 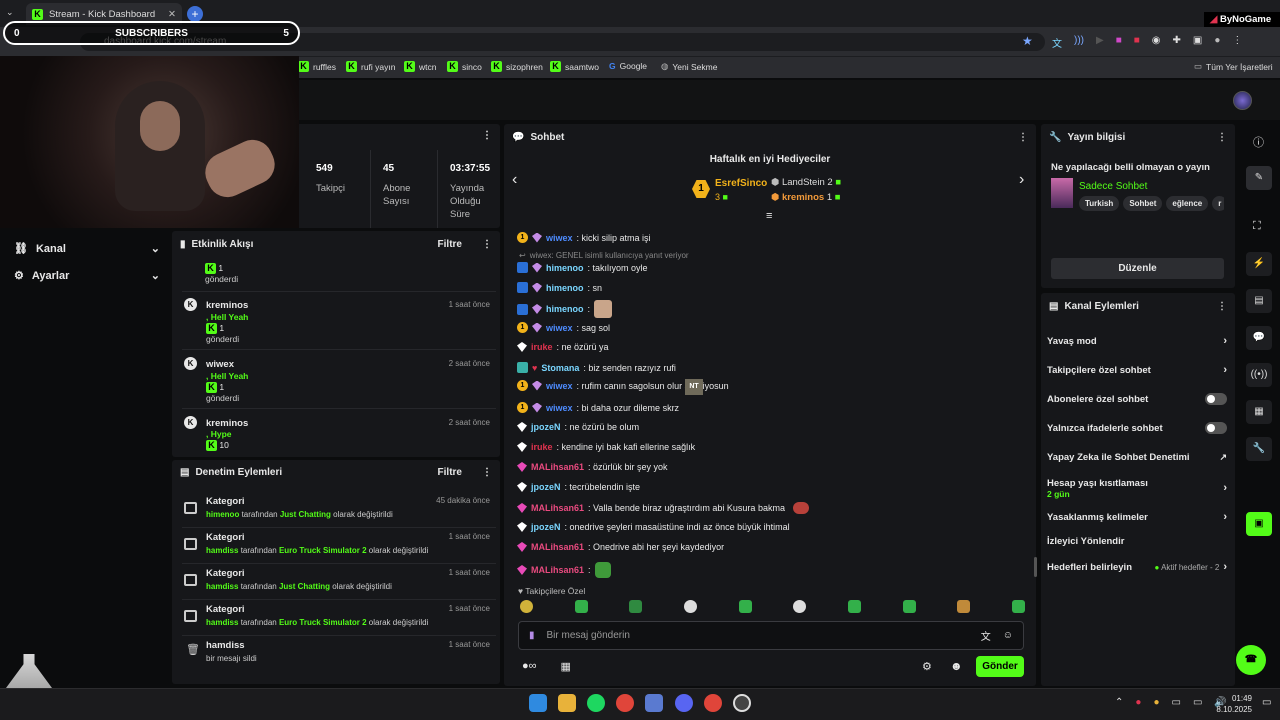 I want to click on all-bookmarks: ▭ Tüm Yer İşaretleri, so click(x=1233, y=66).